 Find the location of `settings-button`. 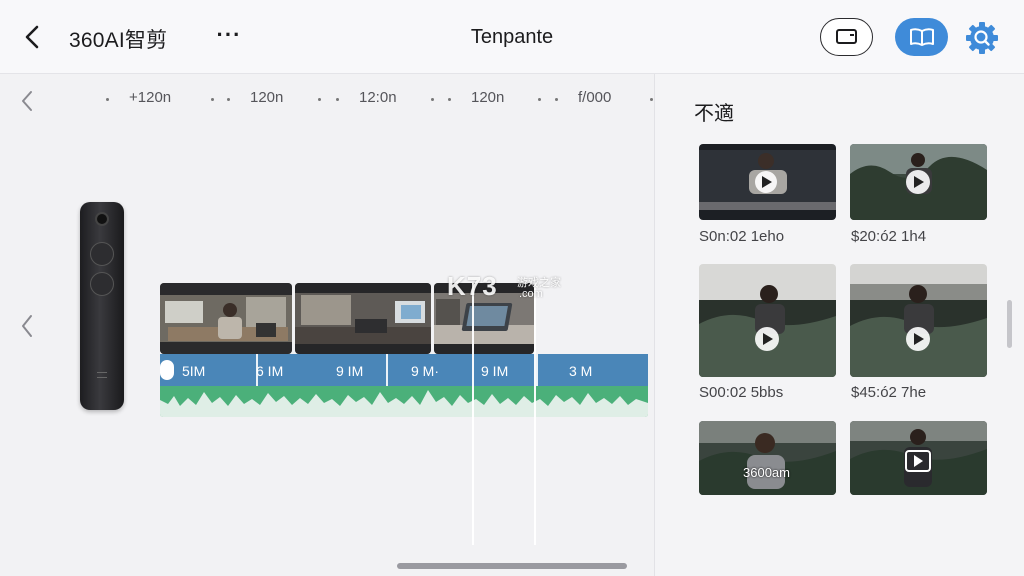

settings-button is located at coordinates (982, 38).